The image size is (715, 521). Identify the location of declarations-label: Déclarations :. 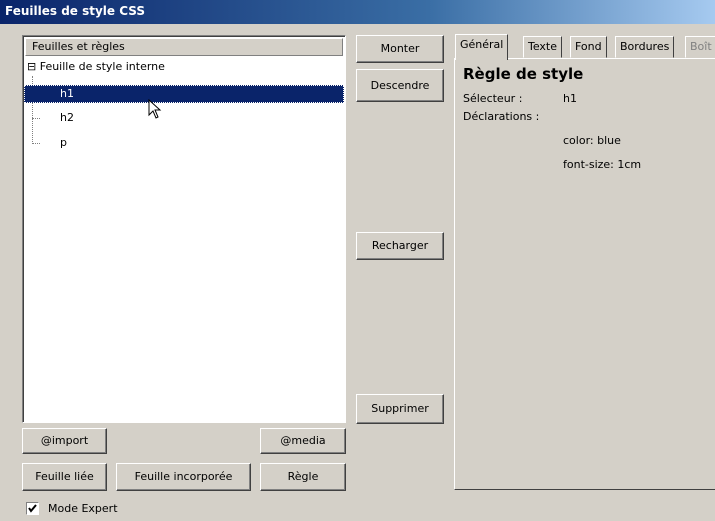
(501, 116).